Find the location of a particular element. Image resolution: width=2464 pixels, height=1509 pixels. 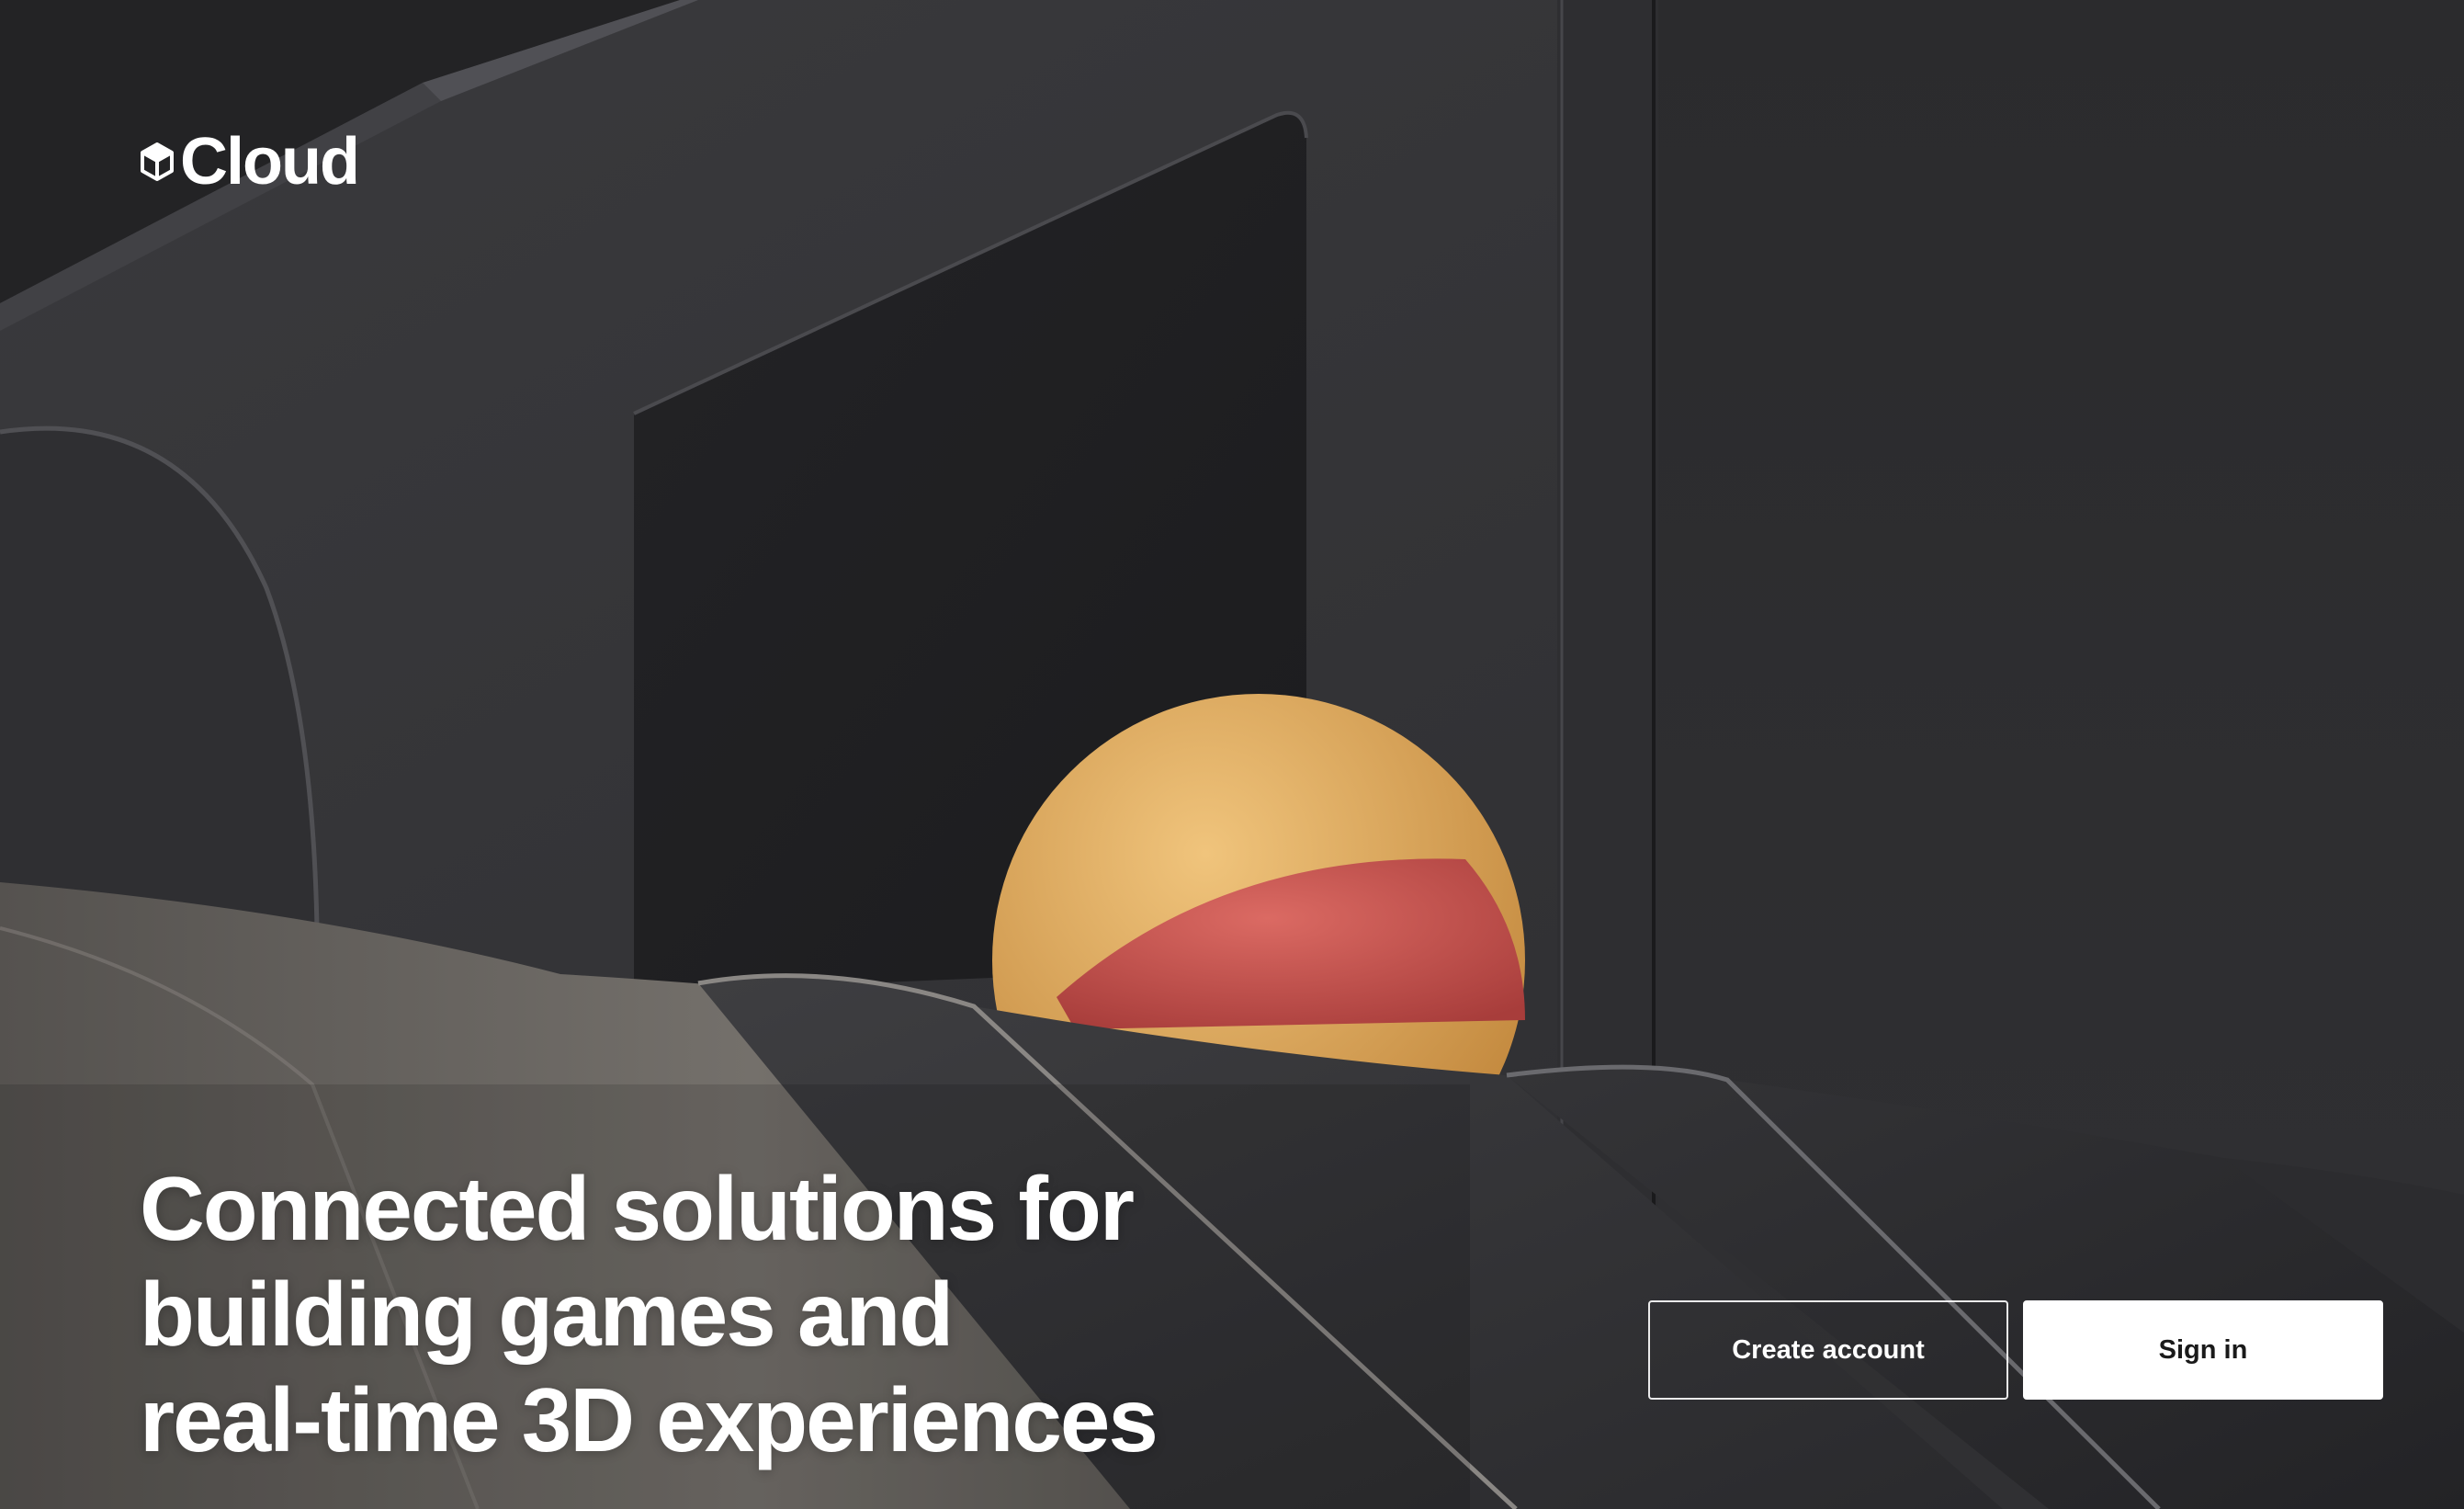

headline-line-1: Connected solutions for is located at coordinates (637, 1208).